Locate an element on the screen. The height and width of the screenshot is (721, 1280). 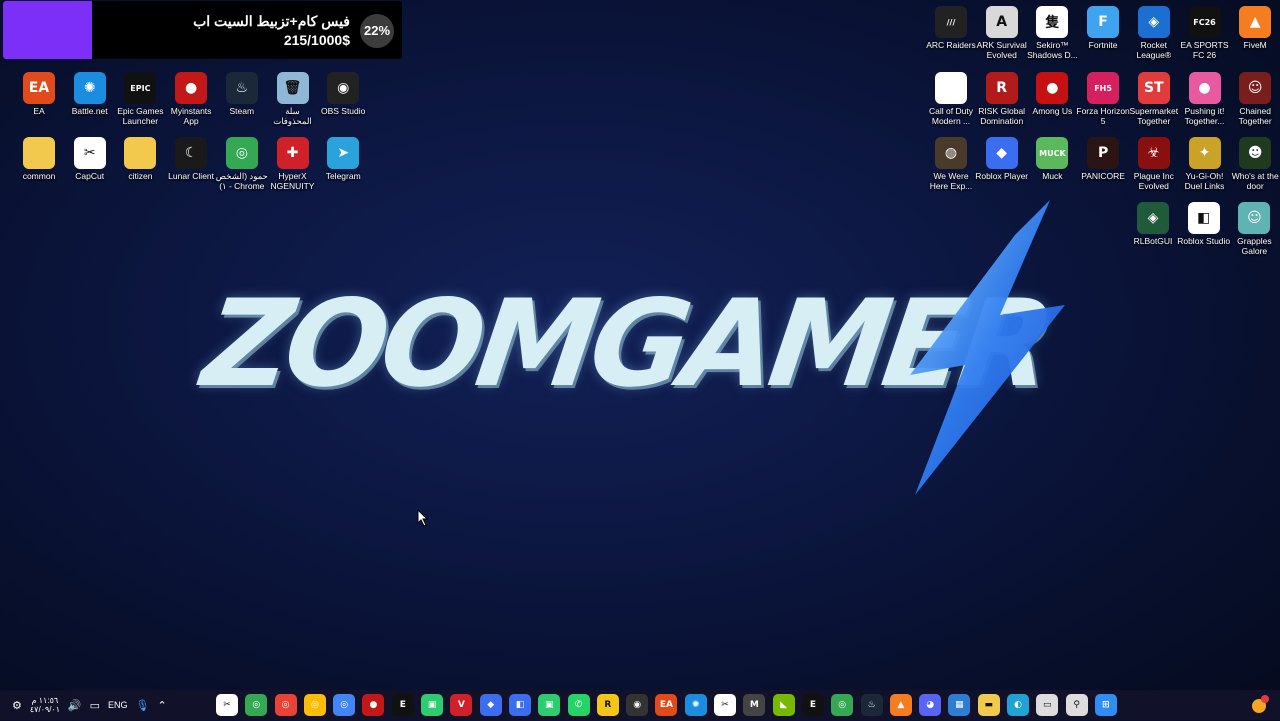
desktop-icon: ◧ Roblox Studio is located at coordinates (1204, 223).